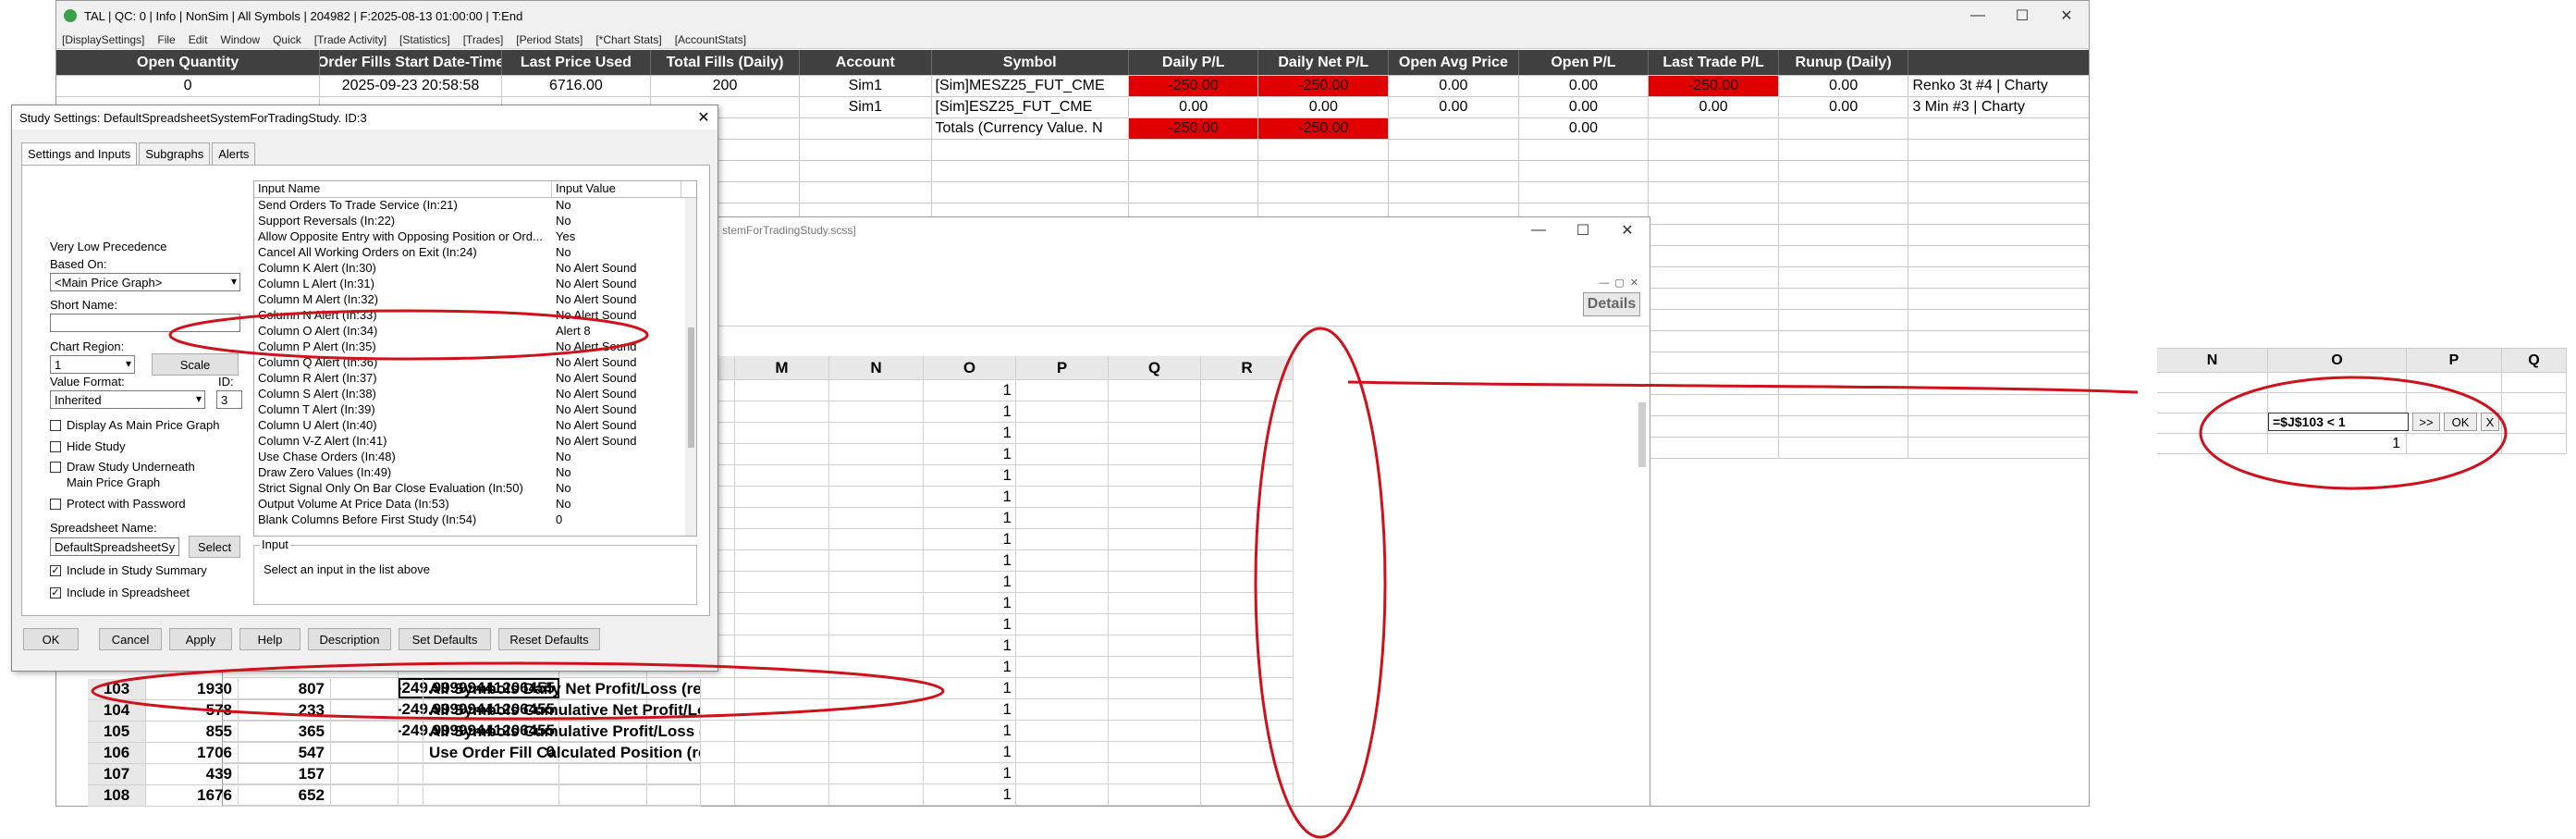 The height and width of the screenshot is (839, 2576). What do you see at coordinates (475, 426) in the screenshot?
I see `input-row: Column U Alert (In:40) No Alert Sound` at bounding box center [475, 426].